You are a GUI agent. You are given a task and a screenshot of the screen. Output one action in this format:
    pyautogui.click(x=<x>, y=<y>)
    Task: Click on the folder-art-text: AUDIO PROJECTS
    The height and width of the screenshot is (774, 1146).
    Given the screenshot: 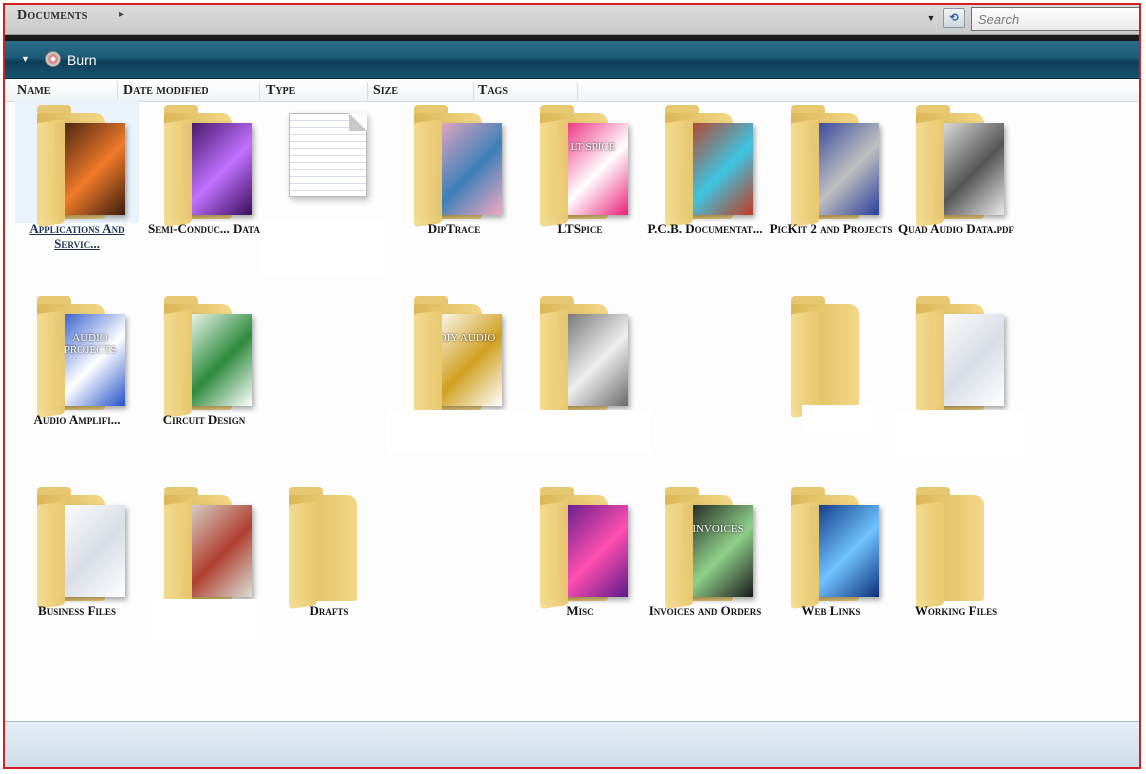 What is the action you would take?
    pyautogui.click(x=90, y=344)
    